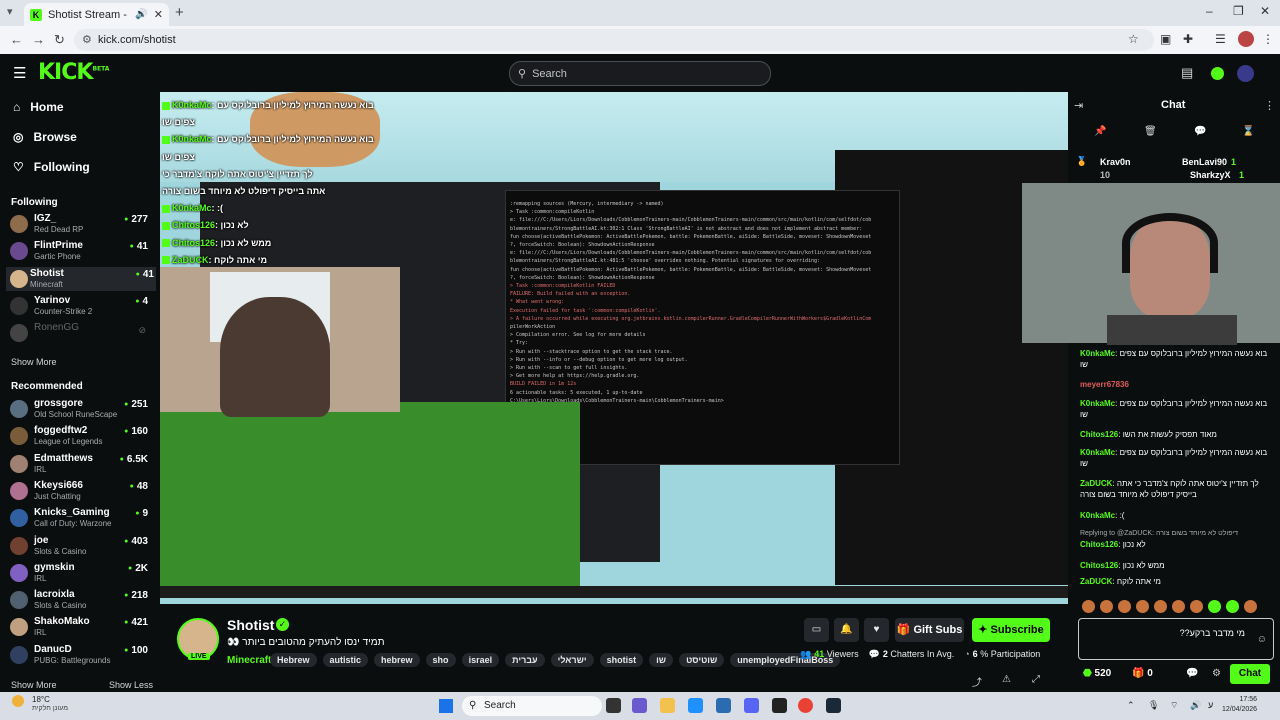 The height and width of the screenshot is (720, 1280). I want to click on sidebar-channel: FlintPrimeGartic Phone 41, so click(80, 251).